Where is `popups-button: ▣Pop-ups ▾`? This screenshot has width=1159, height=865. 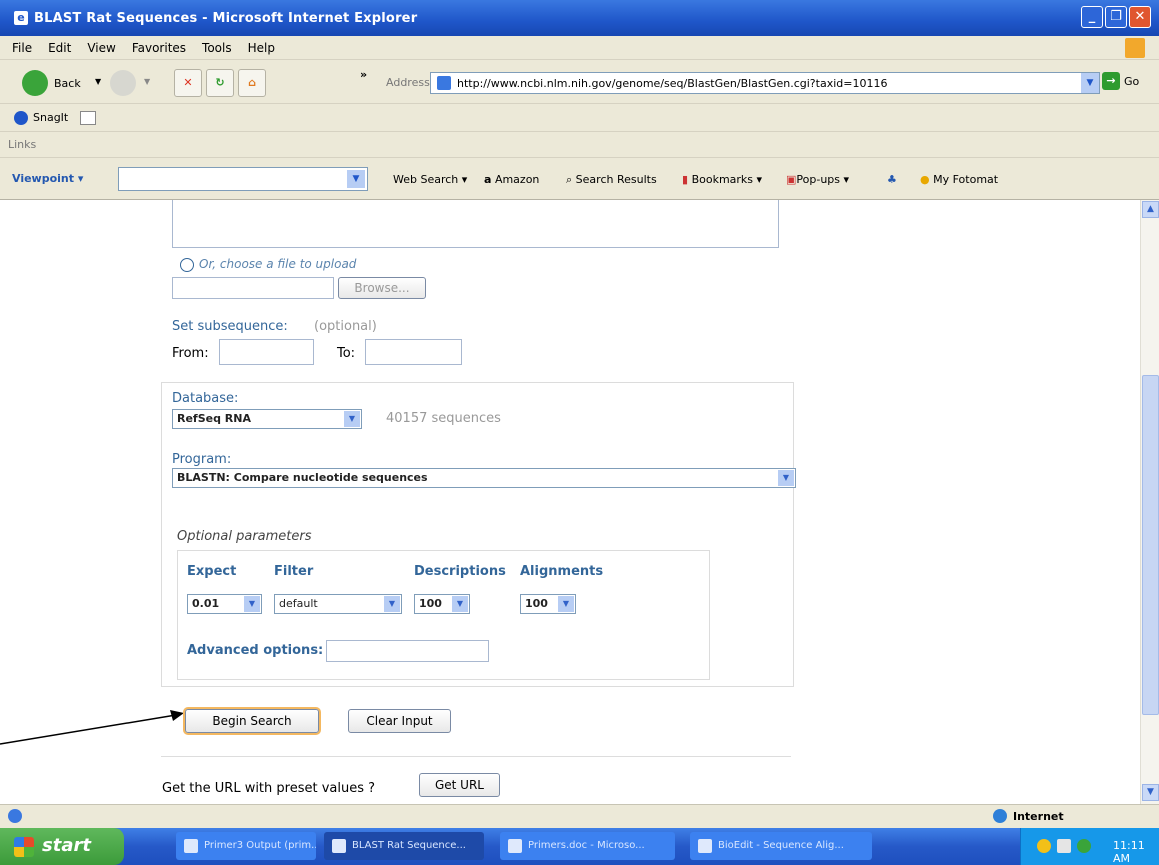
popups-button: ▣Pop-ups ▾ is located at coordinates (817, 179).